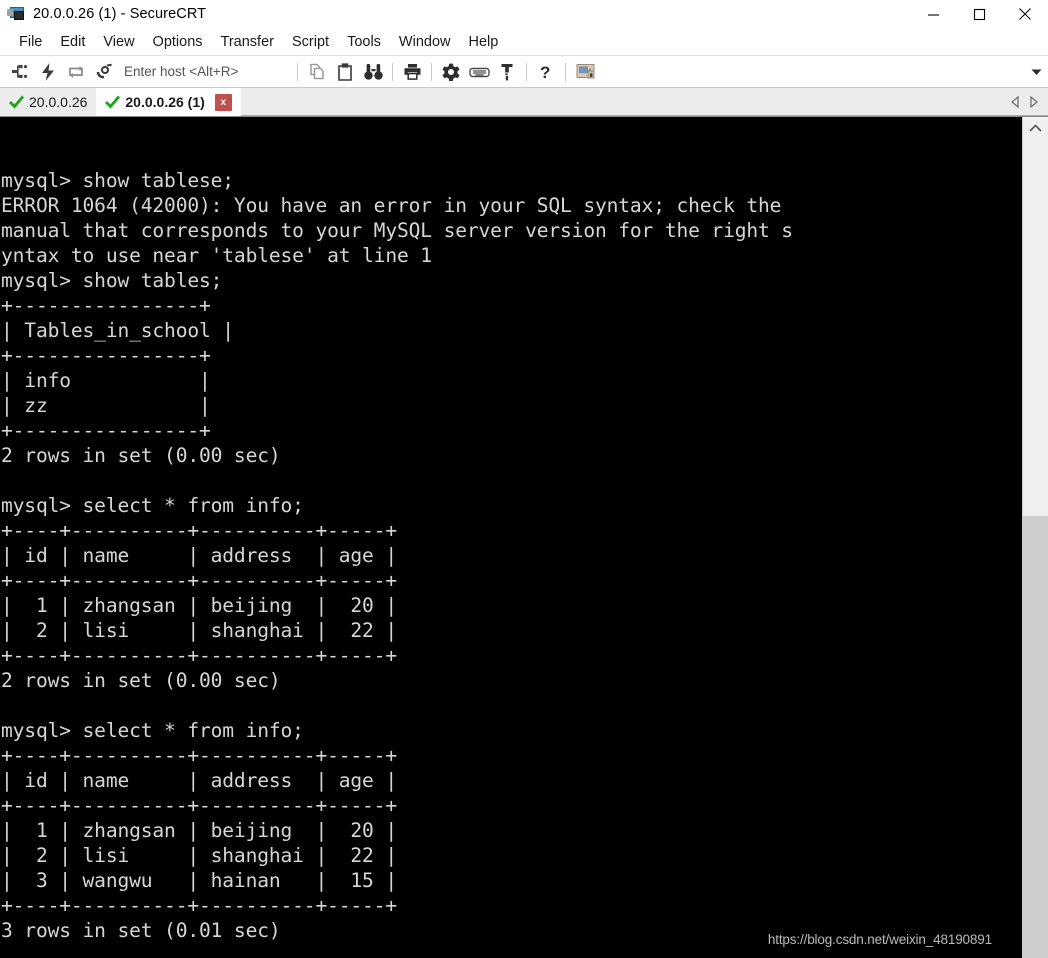  Describe the element at coordinates (1035, 128) in the screenshot. I see `scrollbar-up-arrow-icon` at that location.